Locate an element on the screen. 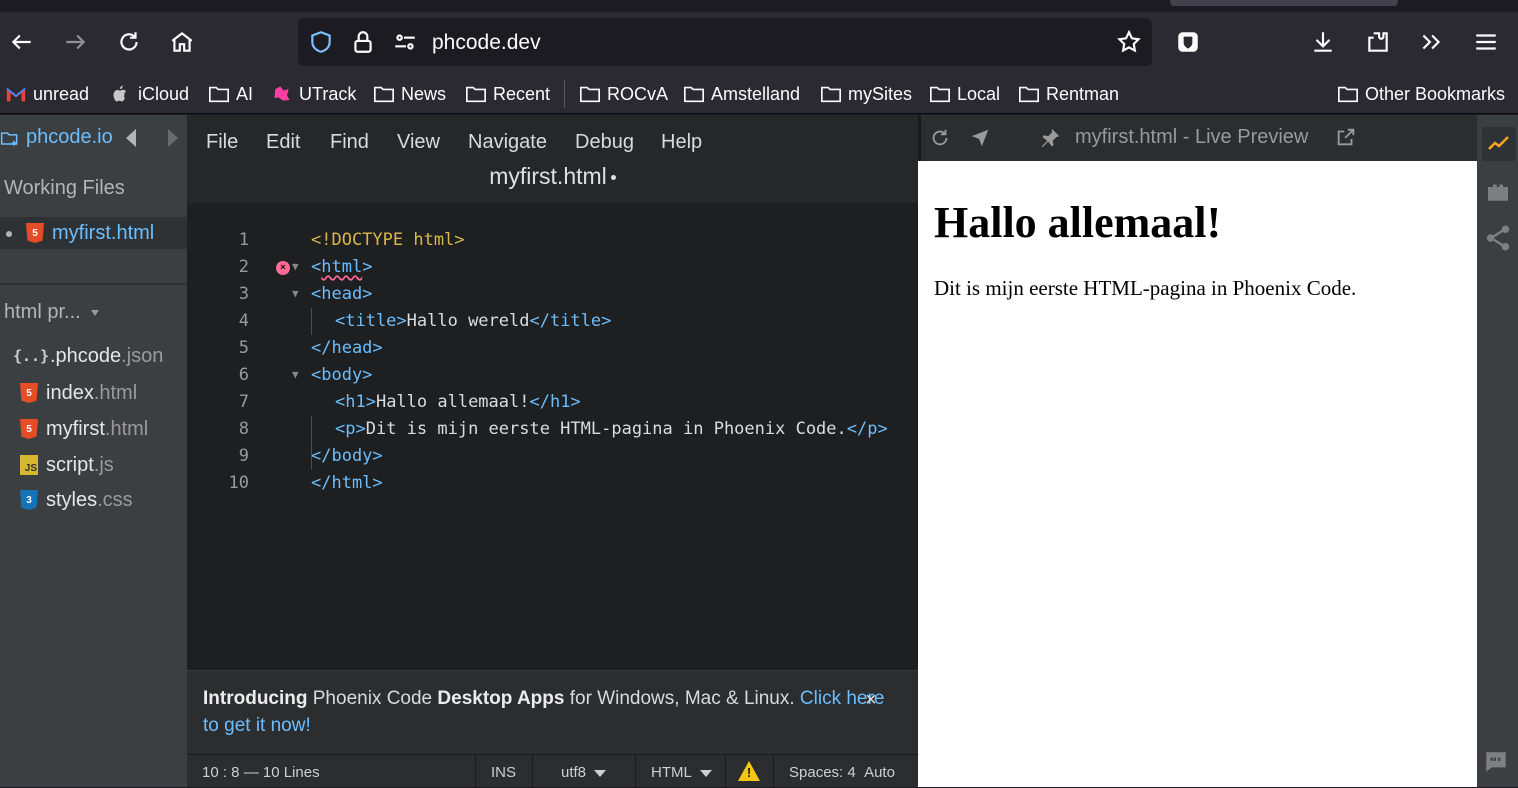 The width and height of the screenshot is (1518, 788). bookmark-label: mySites is located at coordinates (880, 93).